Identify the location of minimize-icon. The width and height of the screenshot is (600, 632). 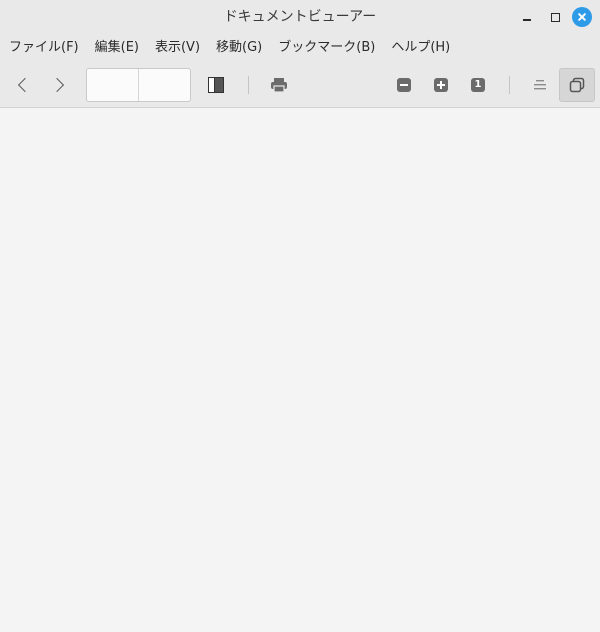
(527, 20).